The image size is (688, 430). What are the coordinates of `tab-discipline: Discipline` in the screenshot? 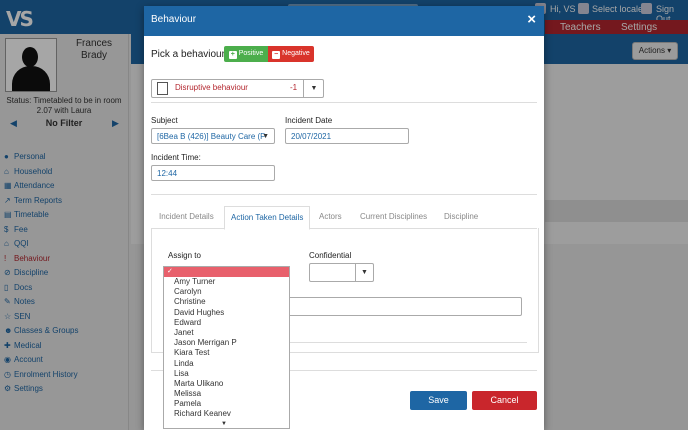 It's located at (461, 216).